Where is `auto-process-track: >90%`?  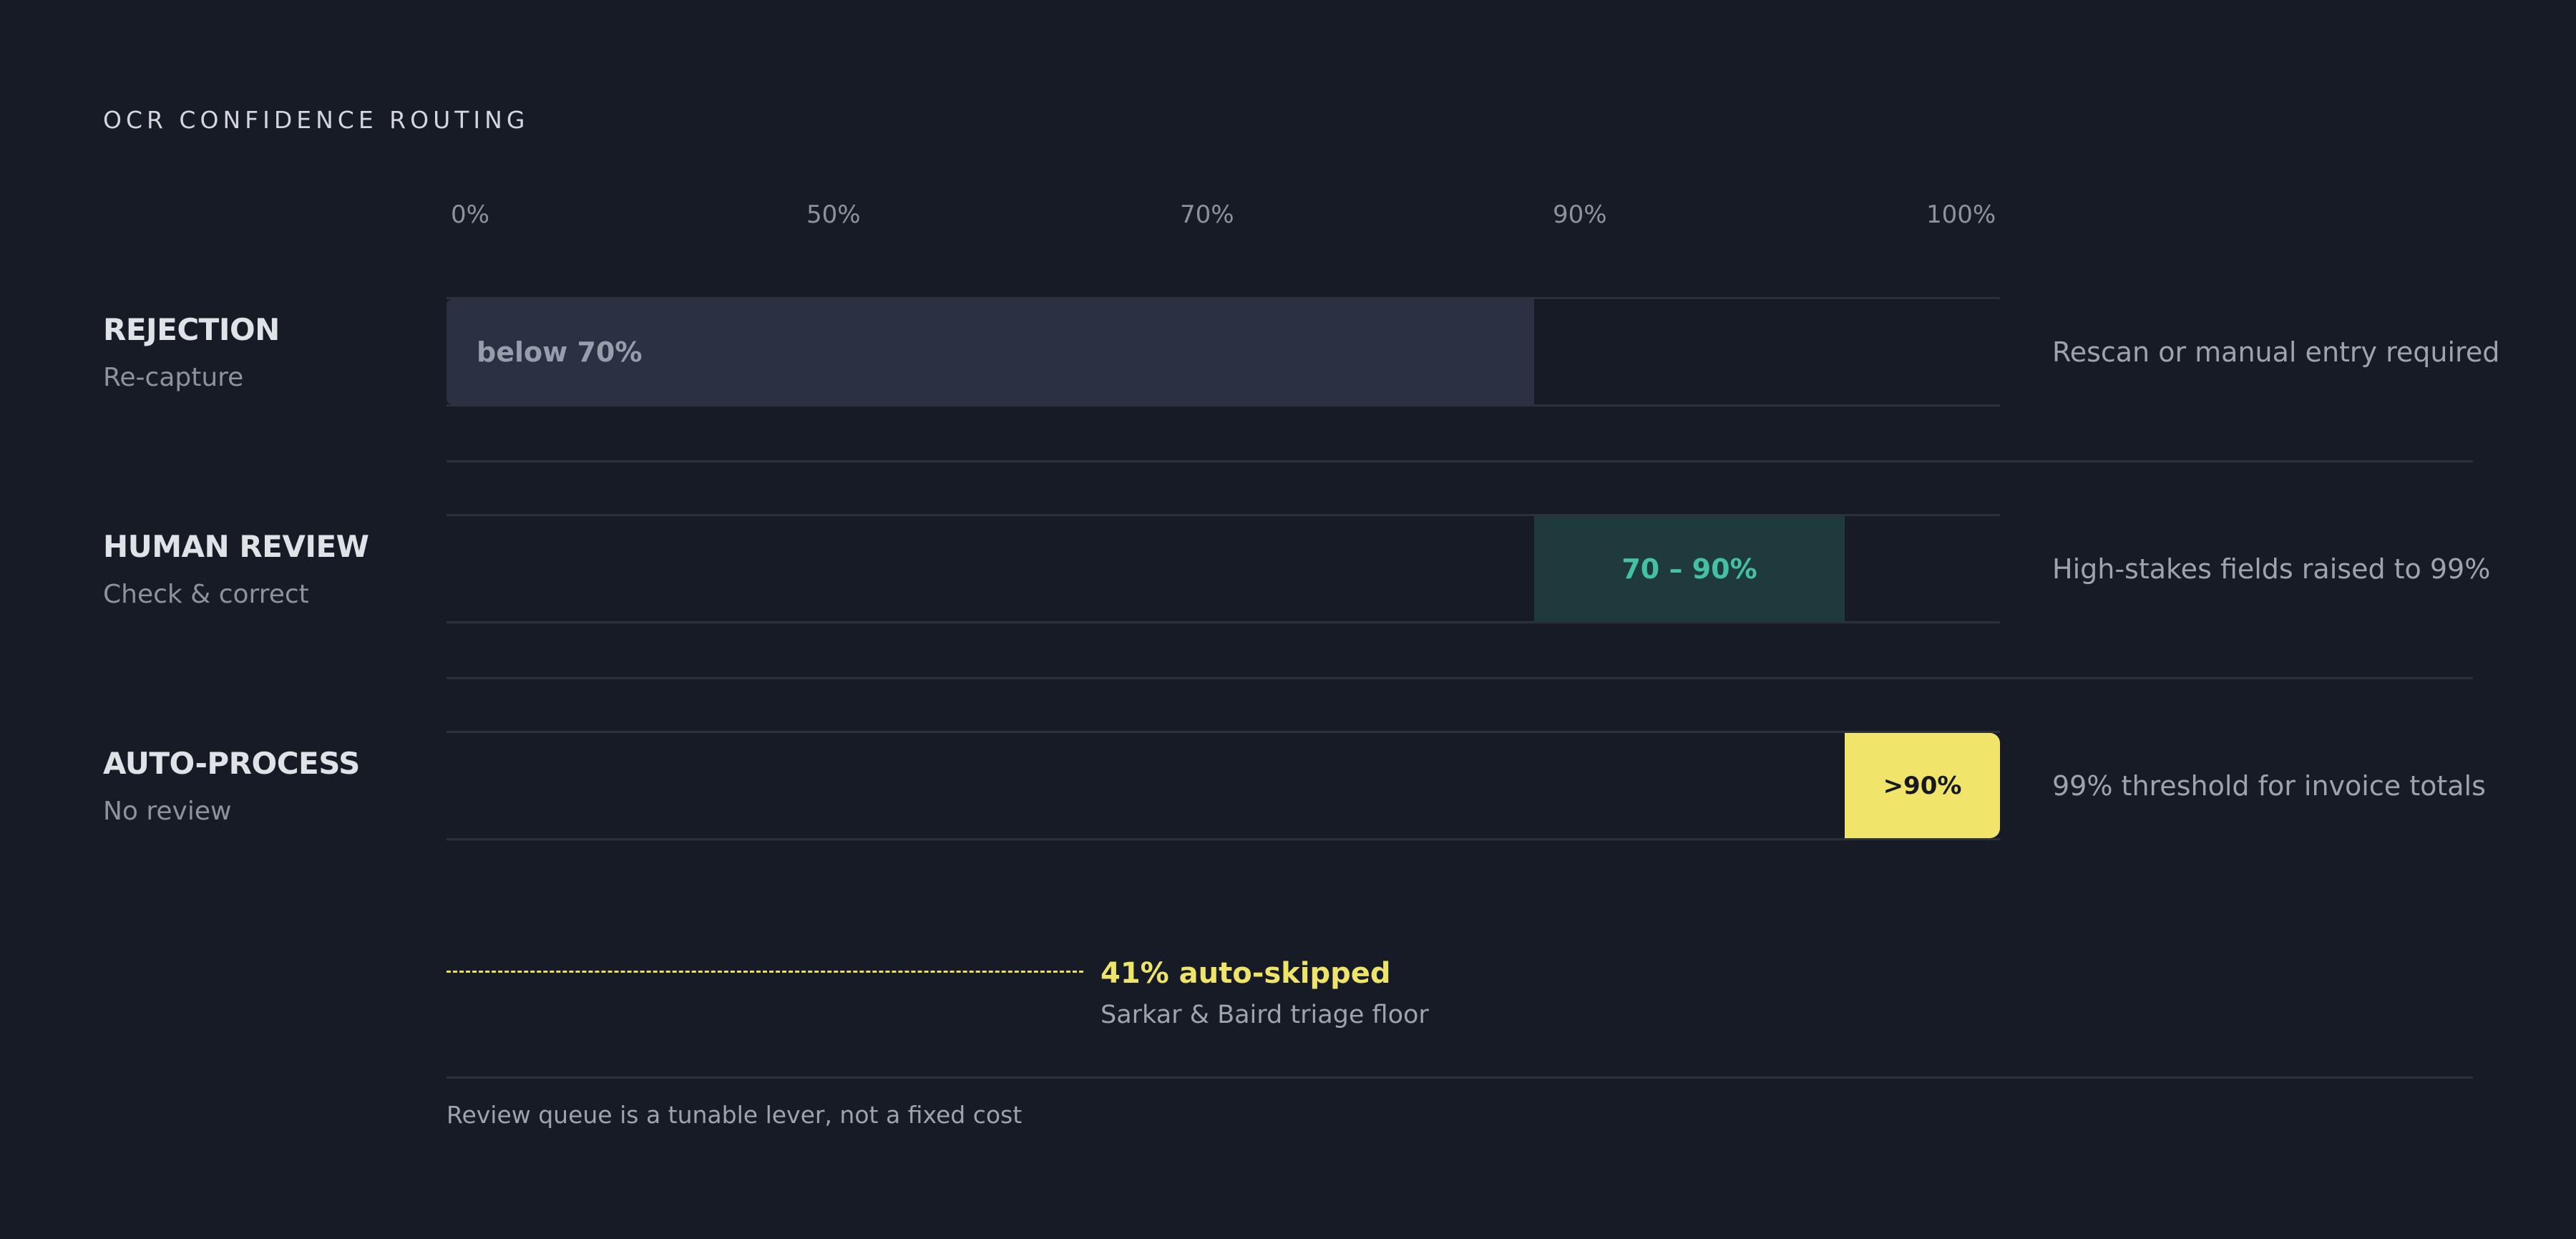 auto-process-track: >90% is located at coordinates (1223, 785).